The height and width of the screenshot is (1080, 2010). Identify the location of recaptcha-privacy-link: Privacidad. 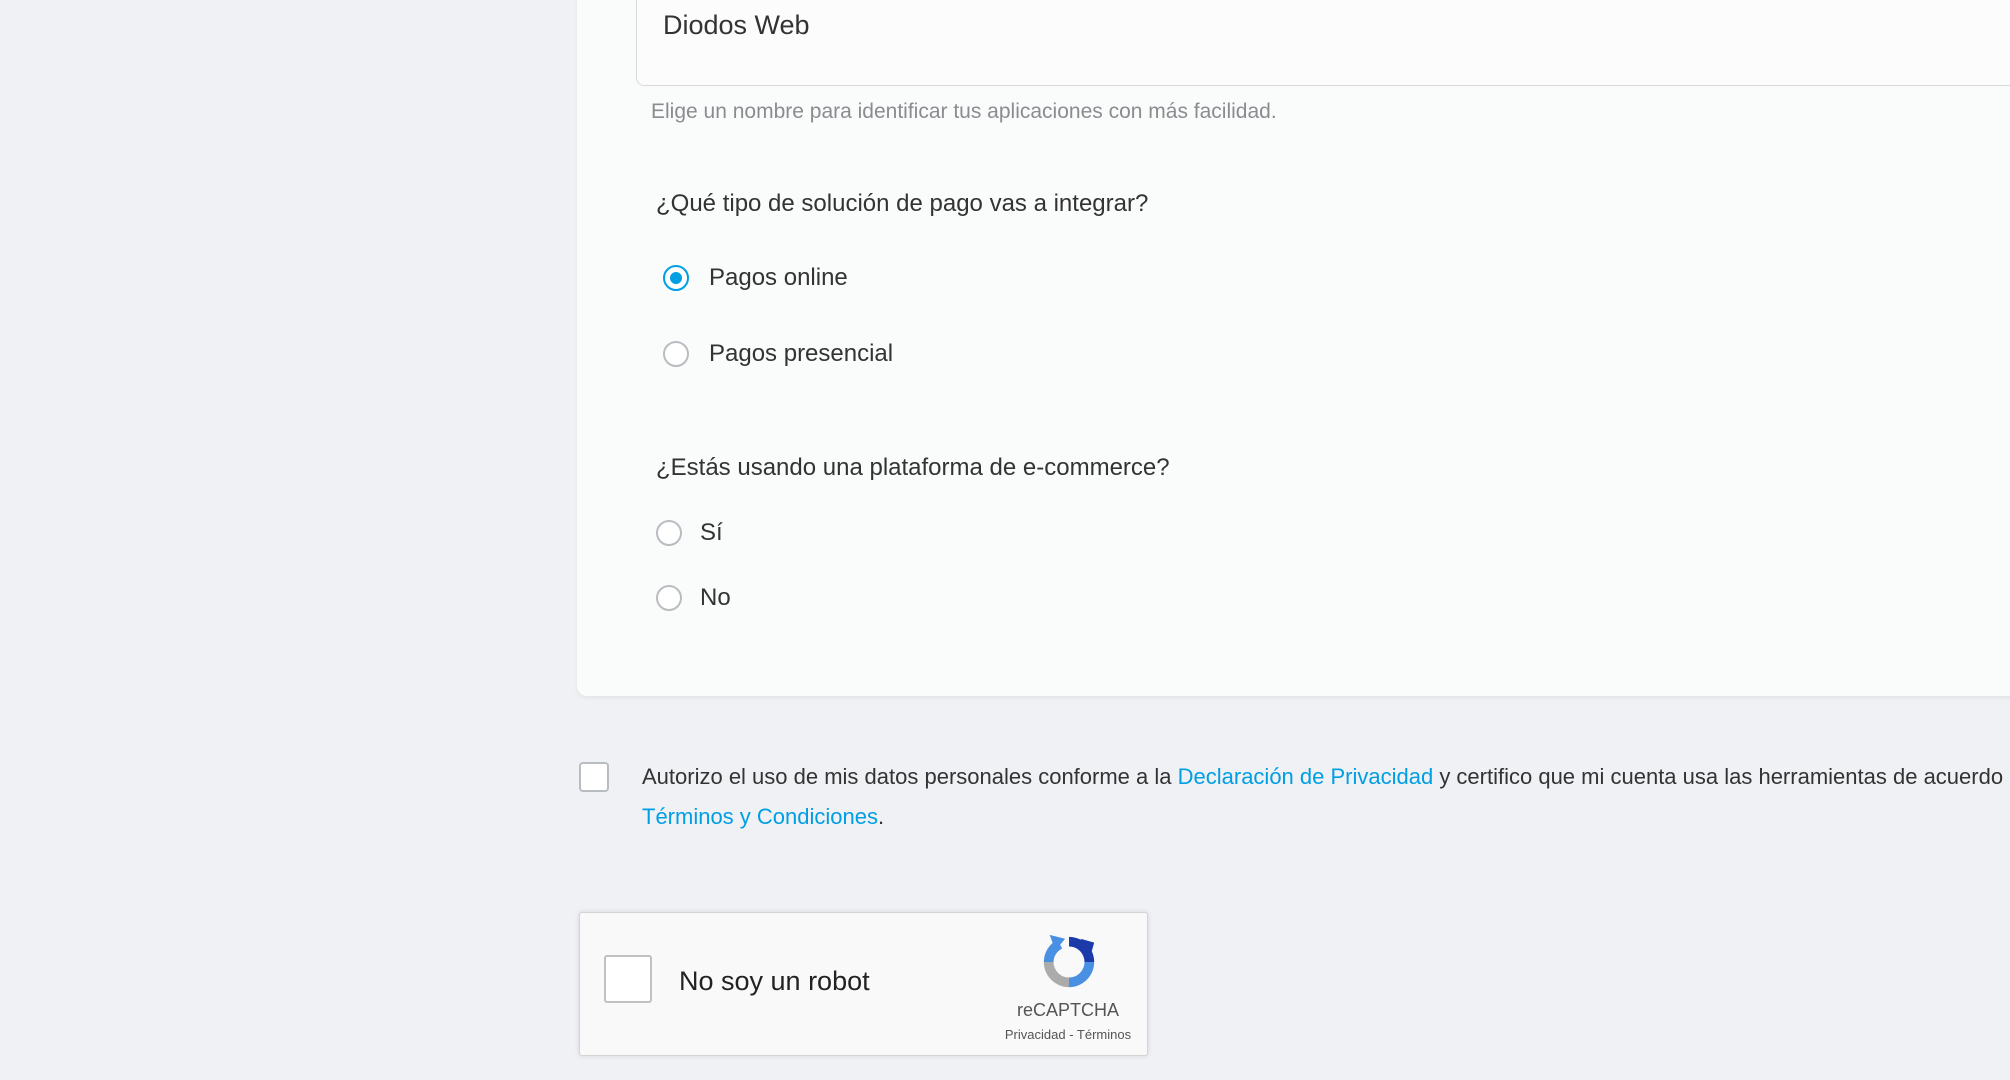
(1035, 1034).